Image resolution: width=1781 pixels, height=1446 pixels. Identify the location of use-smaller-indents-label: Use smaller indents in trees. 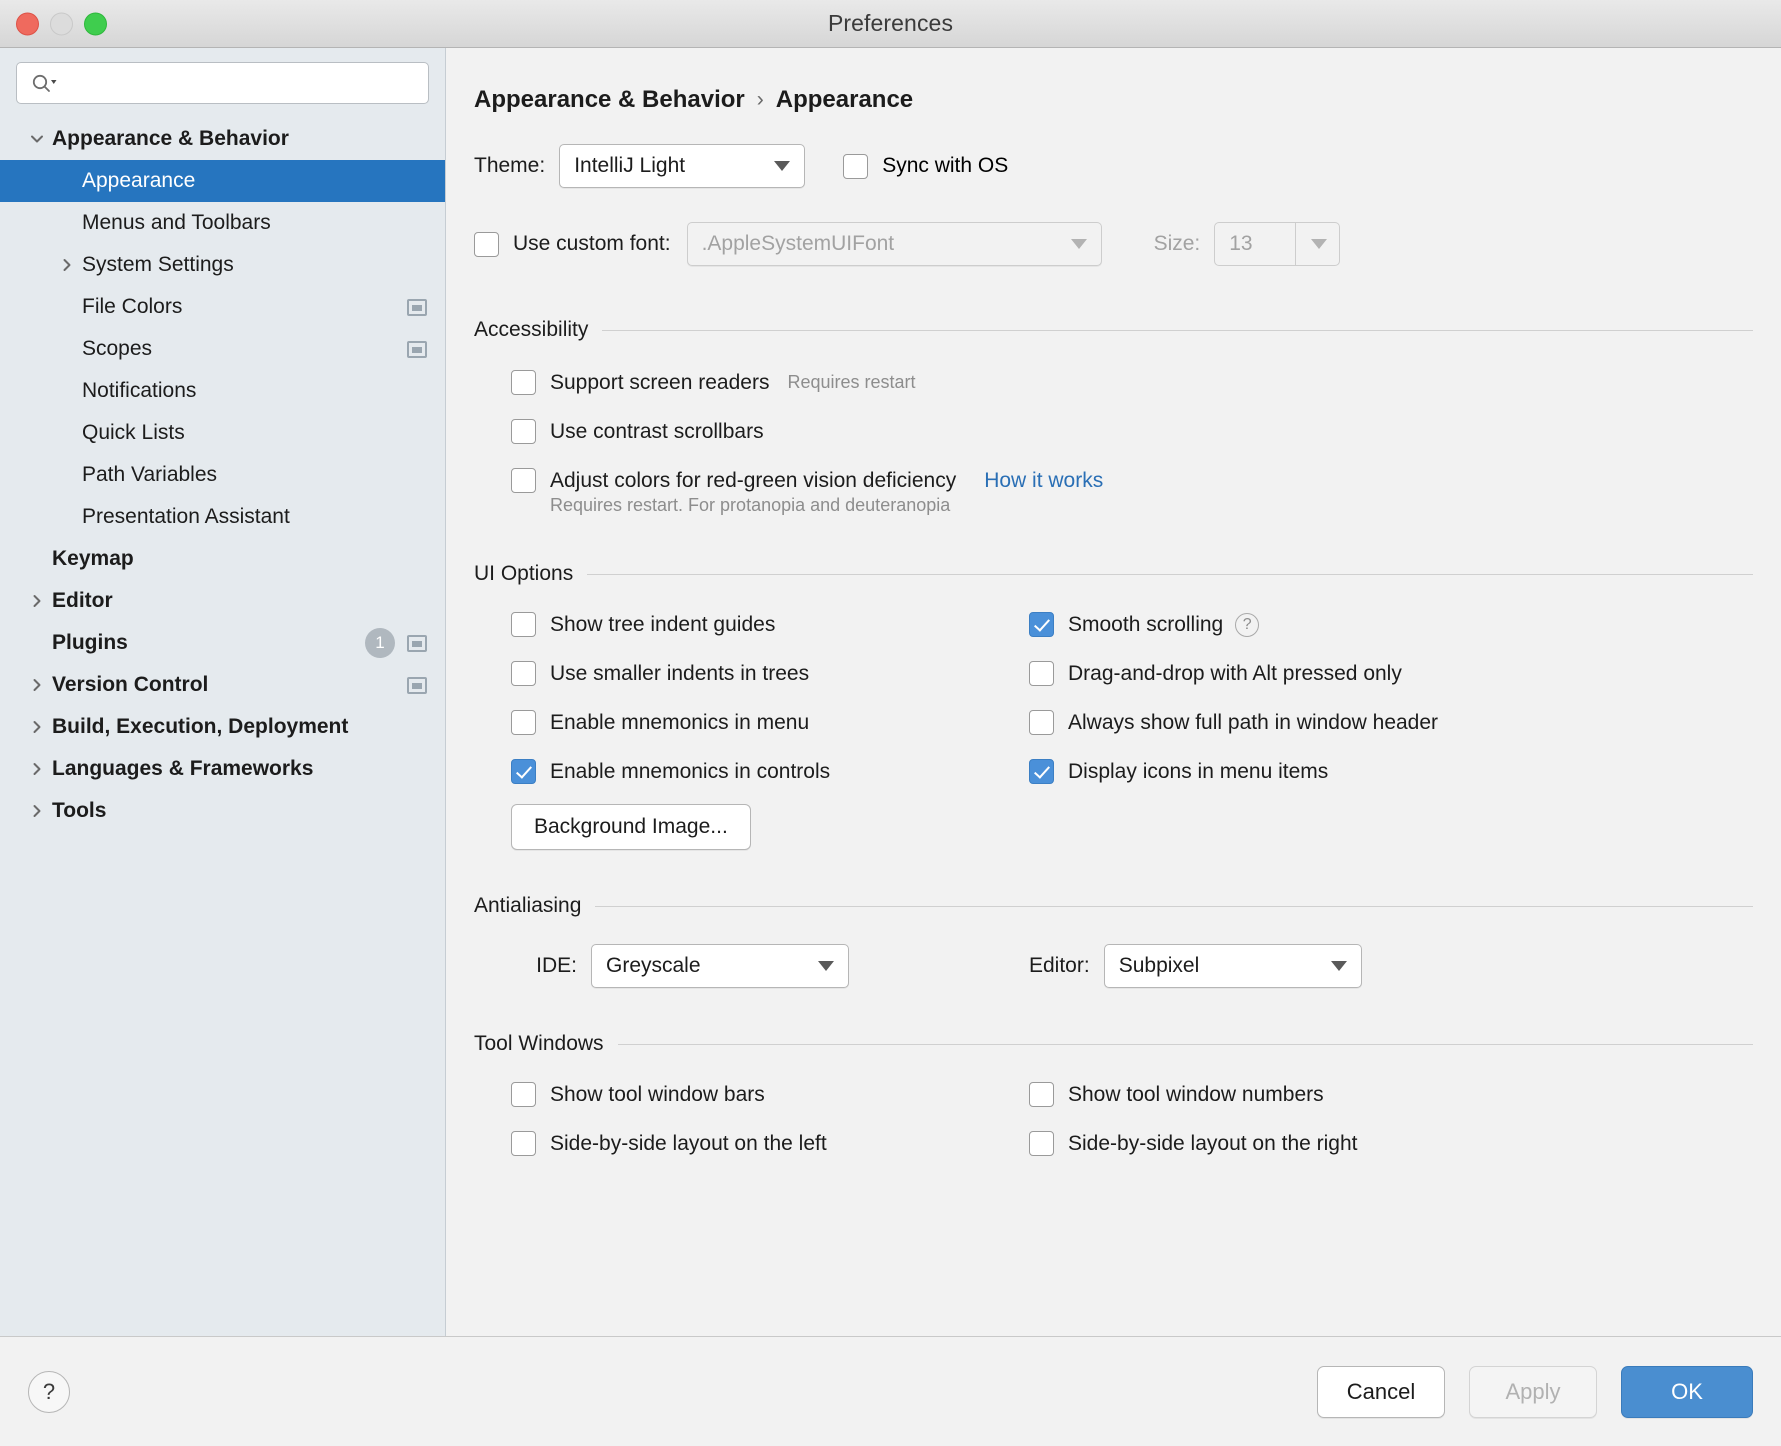
(680, 673).